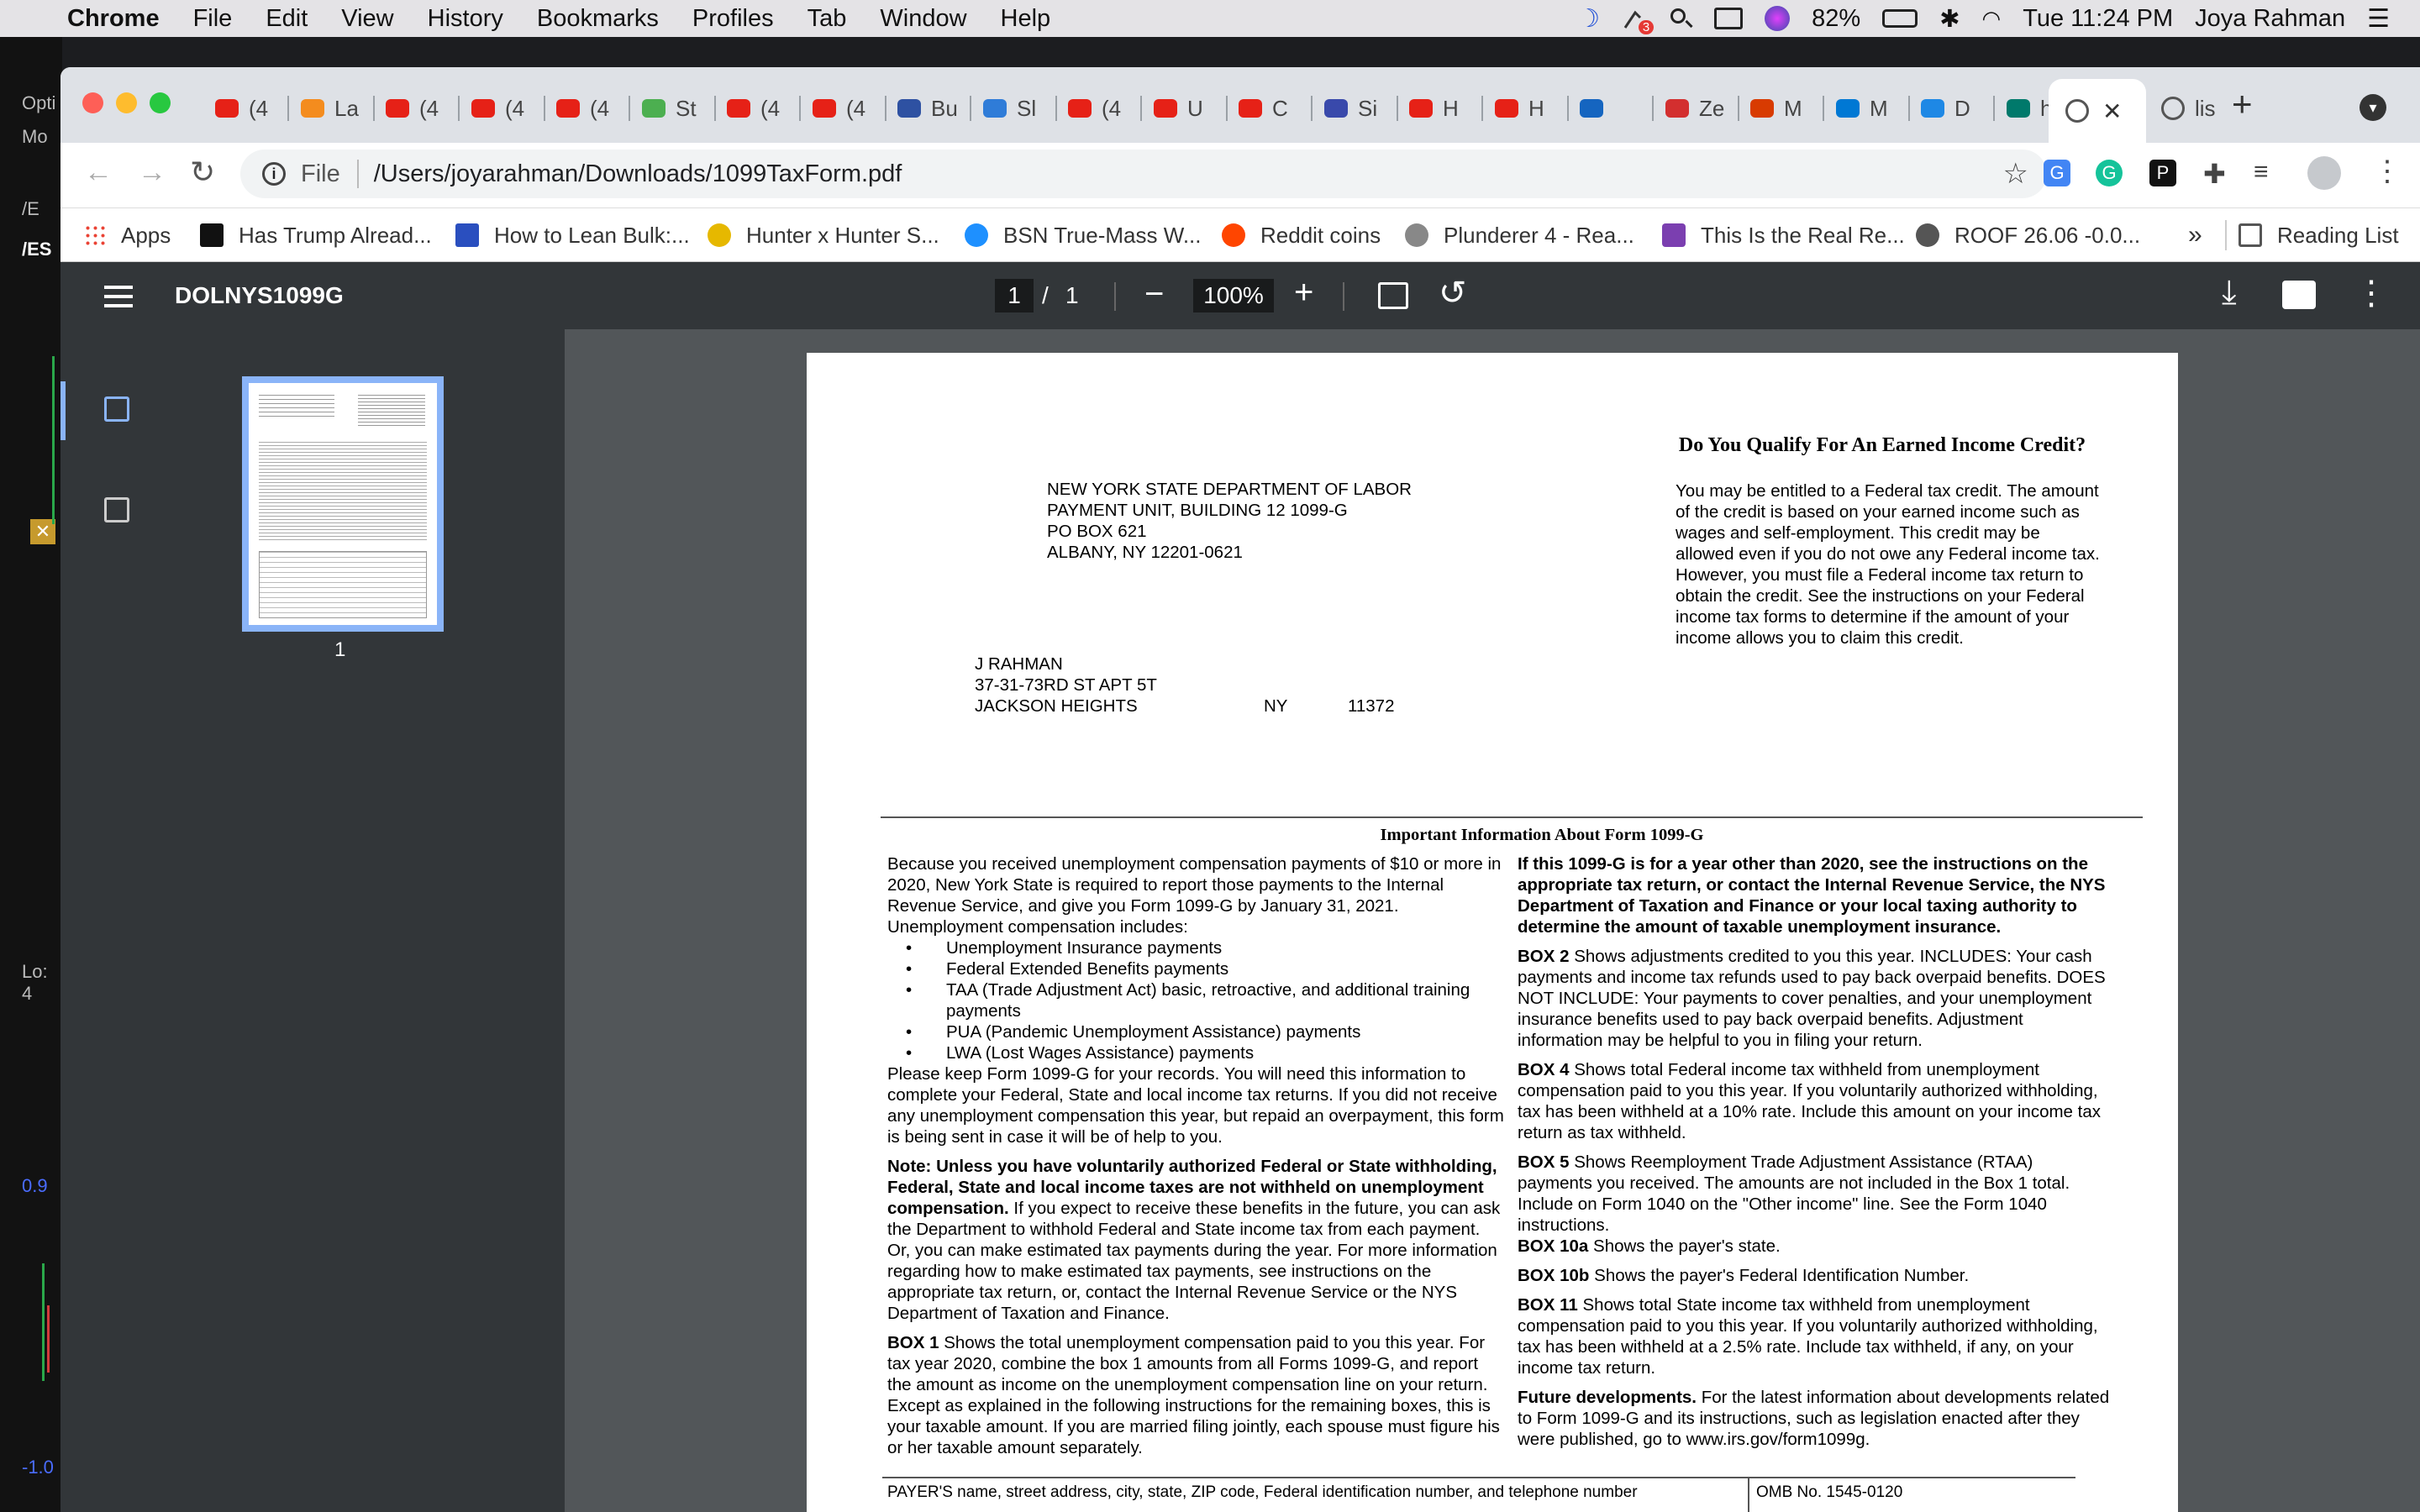 The width and height of the screenshot is (2420, 1512). What do you see at coordinates (1393, 295) in the screenshot?
I see `fit-page-icon` at bounding box center [1393, 295].